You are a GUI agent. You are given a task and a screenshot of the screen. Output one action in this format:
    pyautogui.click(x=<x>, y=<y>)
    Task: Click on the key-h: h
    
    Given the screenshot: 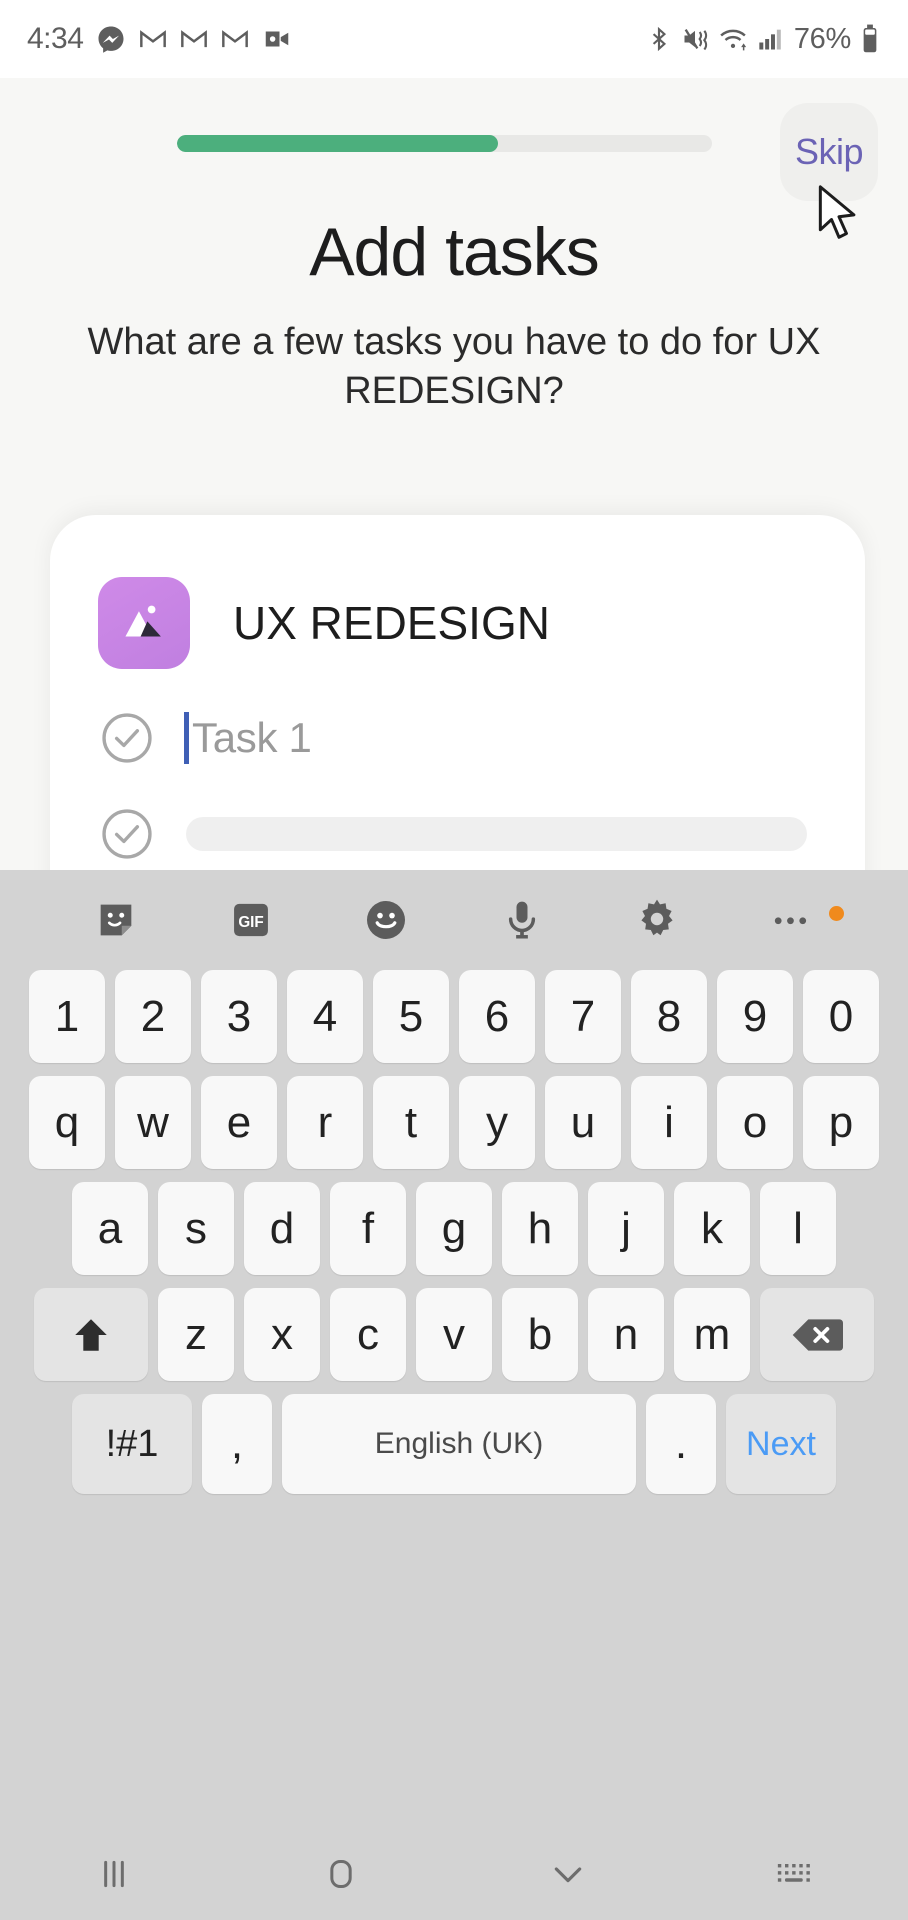 What is the action you would take?
    pyautogui.click(x=540, y=1228)
    